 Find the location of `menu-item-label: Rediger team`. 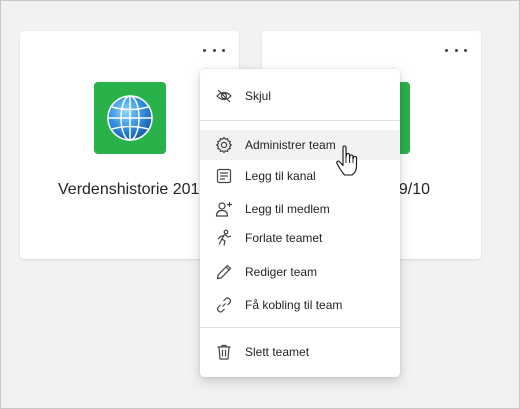

menu-item-label: Rediger team is located at coordinates (281, 272).